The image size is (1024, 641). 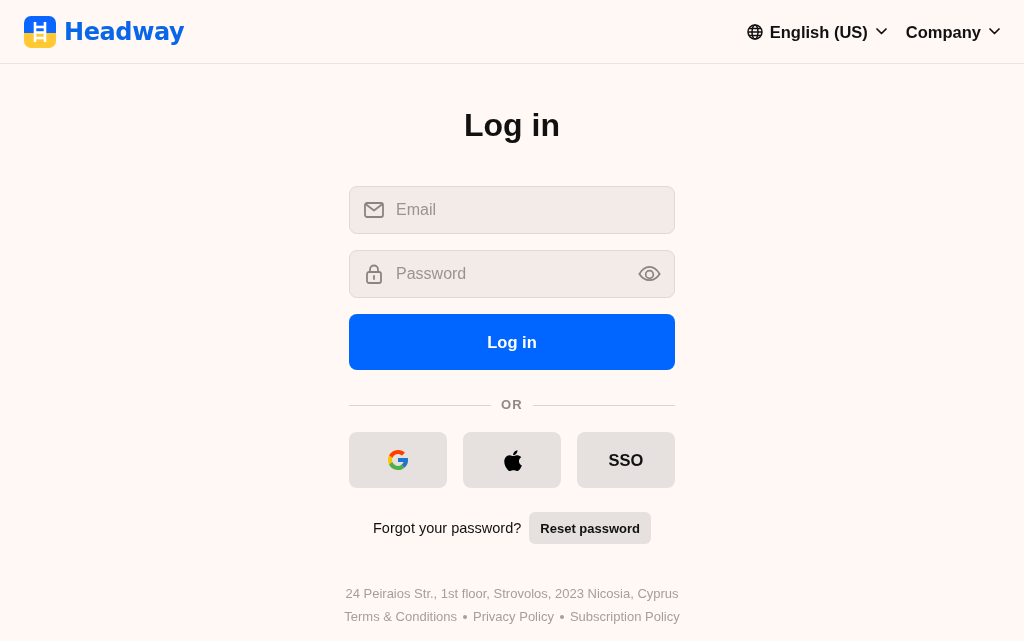 What do you see at coordinates (512, 274) in the screenshot?
I see `password-field: Password` at bounding box center [512, 274].